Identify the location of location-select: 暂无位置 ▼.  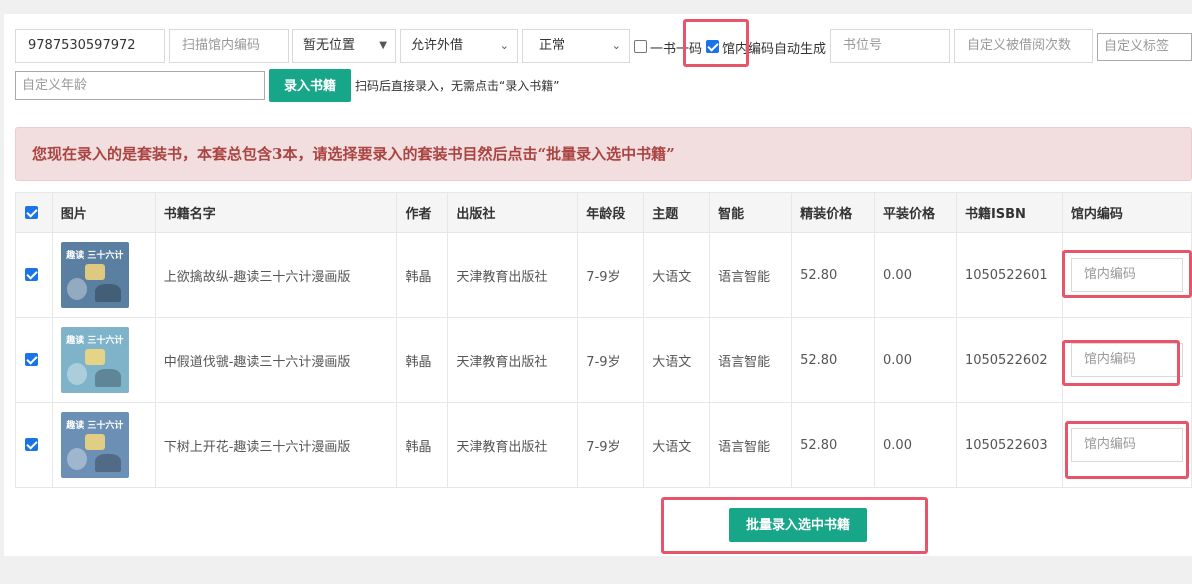
(344, 46).